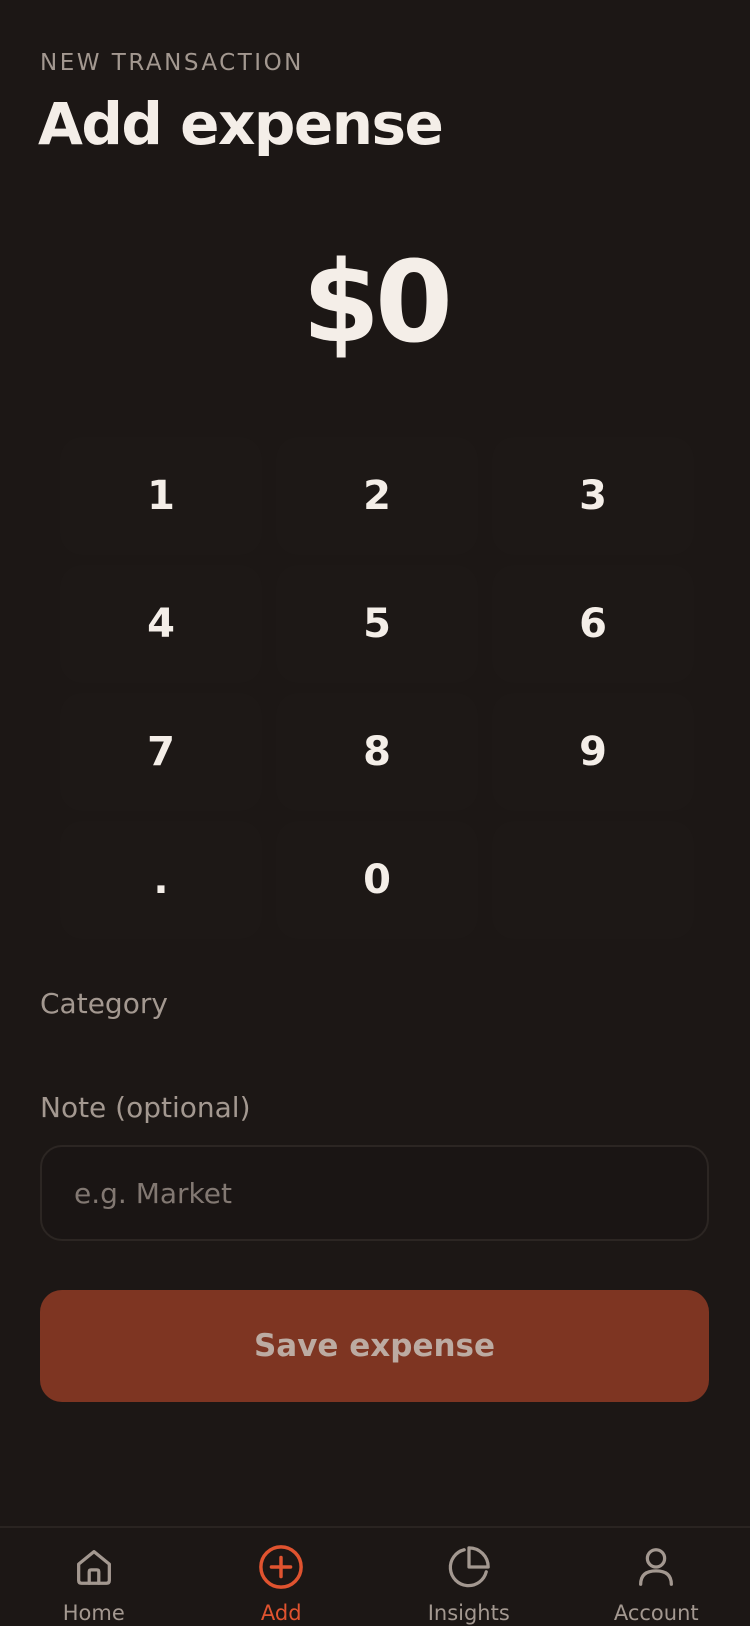 The height and width of the screenshot is (1626, 750). I want to click on pie-chart-icon, so click(469, 1567).